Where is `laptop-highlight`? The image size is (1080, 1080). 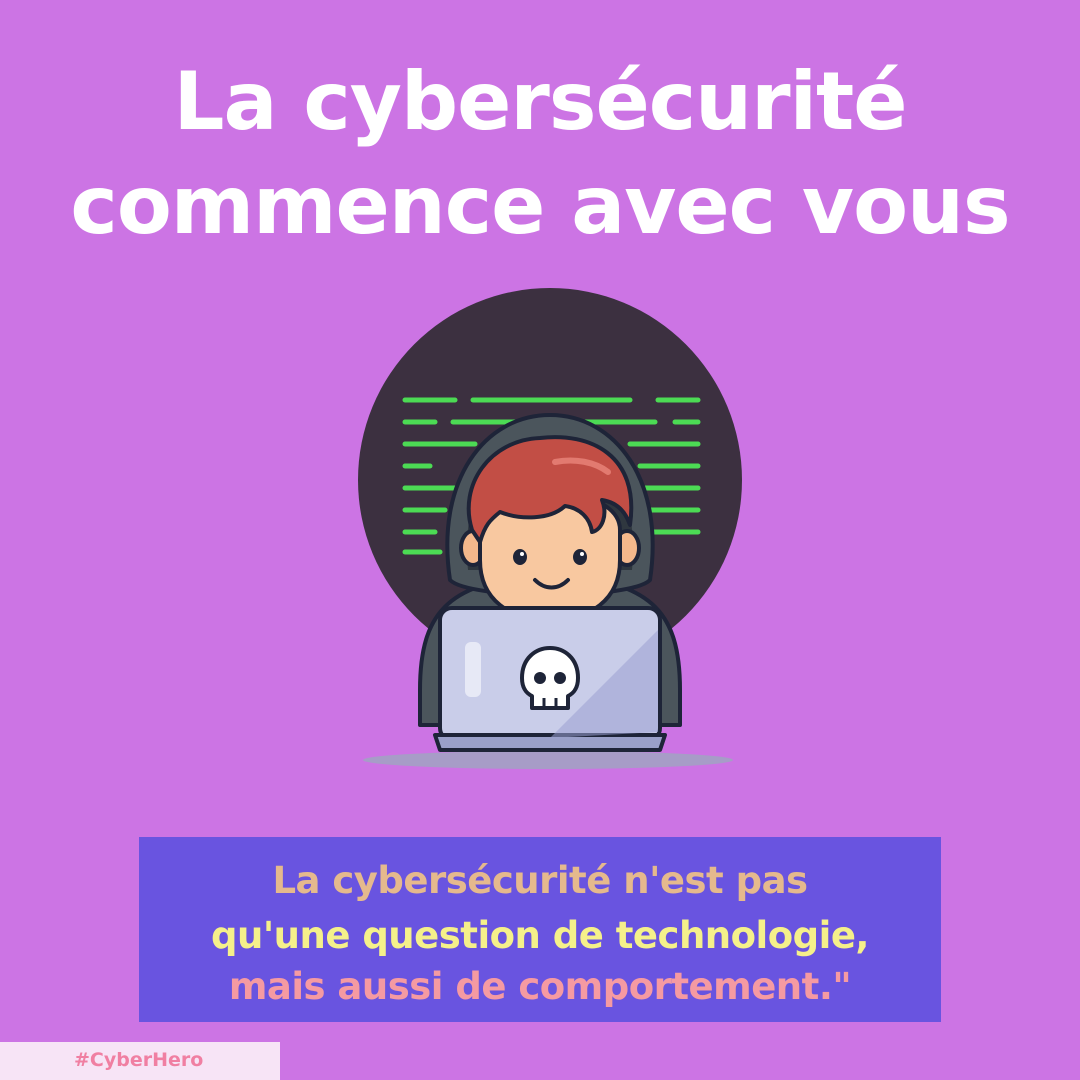 laptop-highlight is located at coordinates (473, 669).